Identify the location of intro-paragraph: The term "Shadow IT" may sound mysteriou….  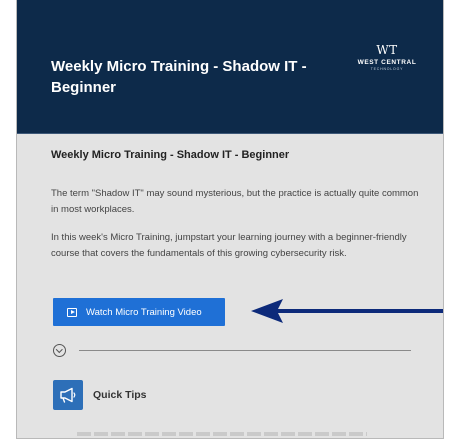
(235, 201).